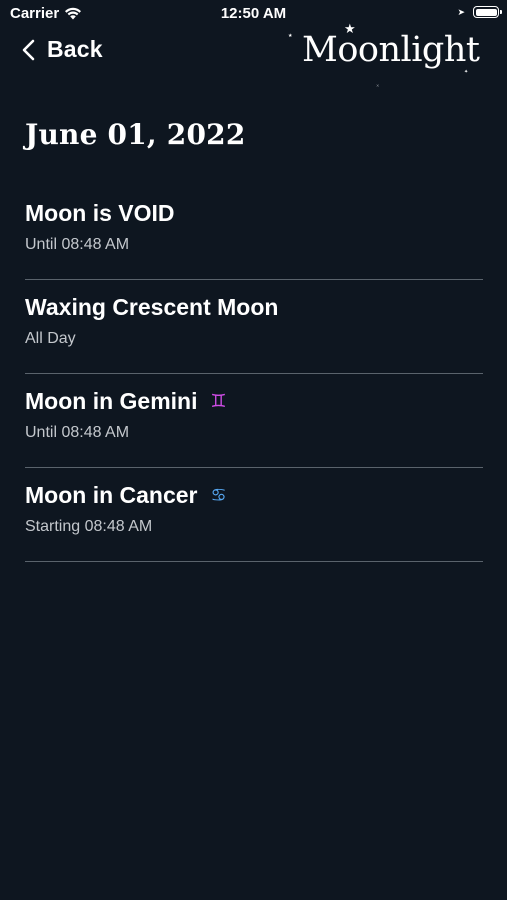 Image resolution: width=507 pixels, height=900 pixels. What do you see at coordinates (290, 36) in the screenshot?
I see `star-icon: ★` at bounding box center [290, 36].